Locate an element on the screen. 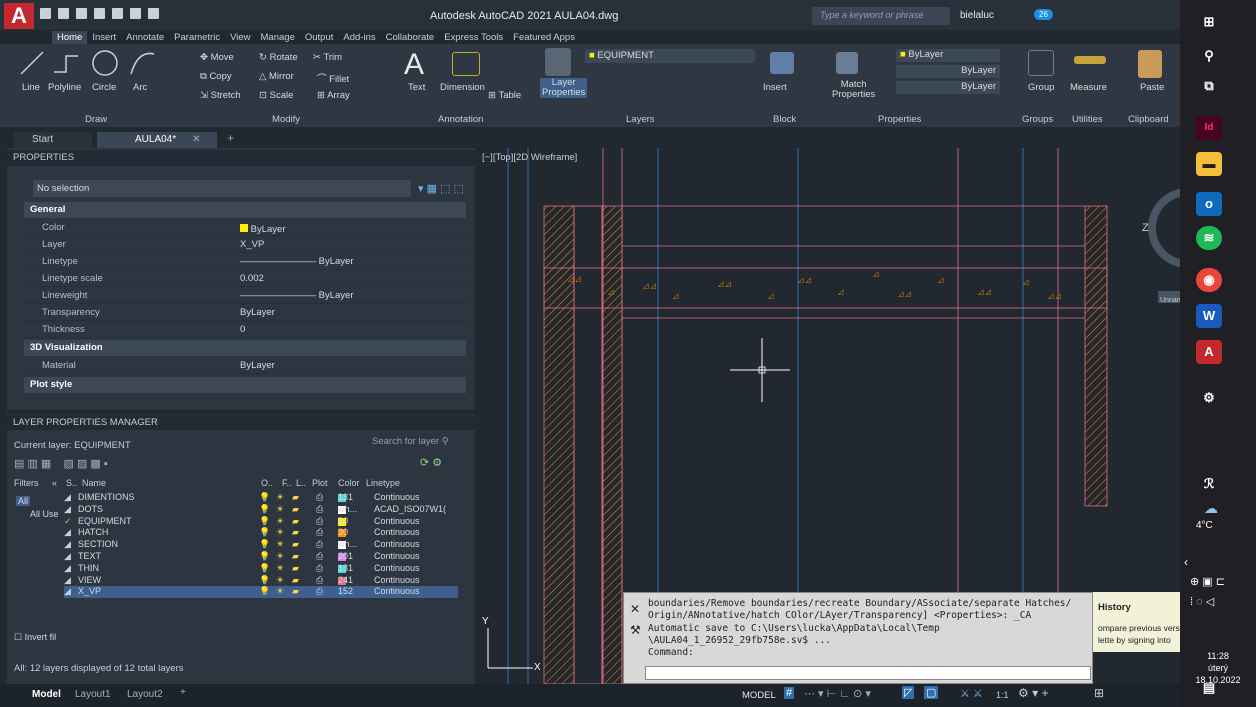 Image resolution: width=1256 pixels, height=707 pixels. table-row: ◢ SECTION 💡 ☀ ▰ ⎙ wh... Continuous is located at coordinates (261, 545).